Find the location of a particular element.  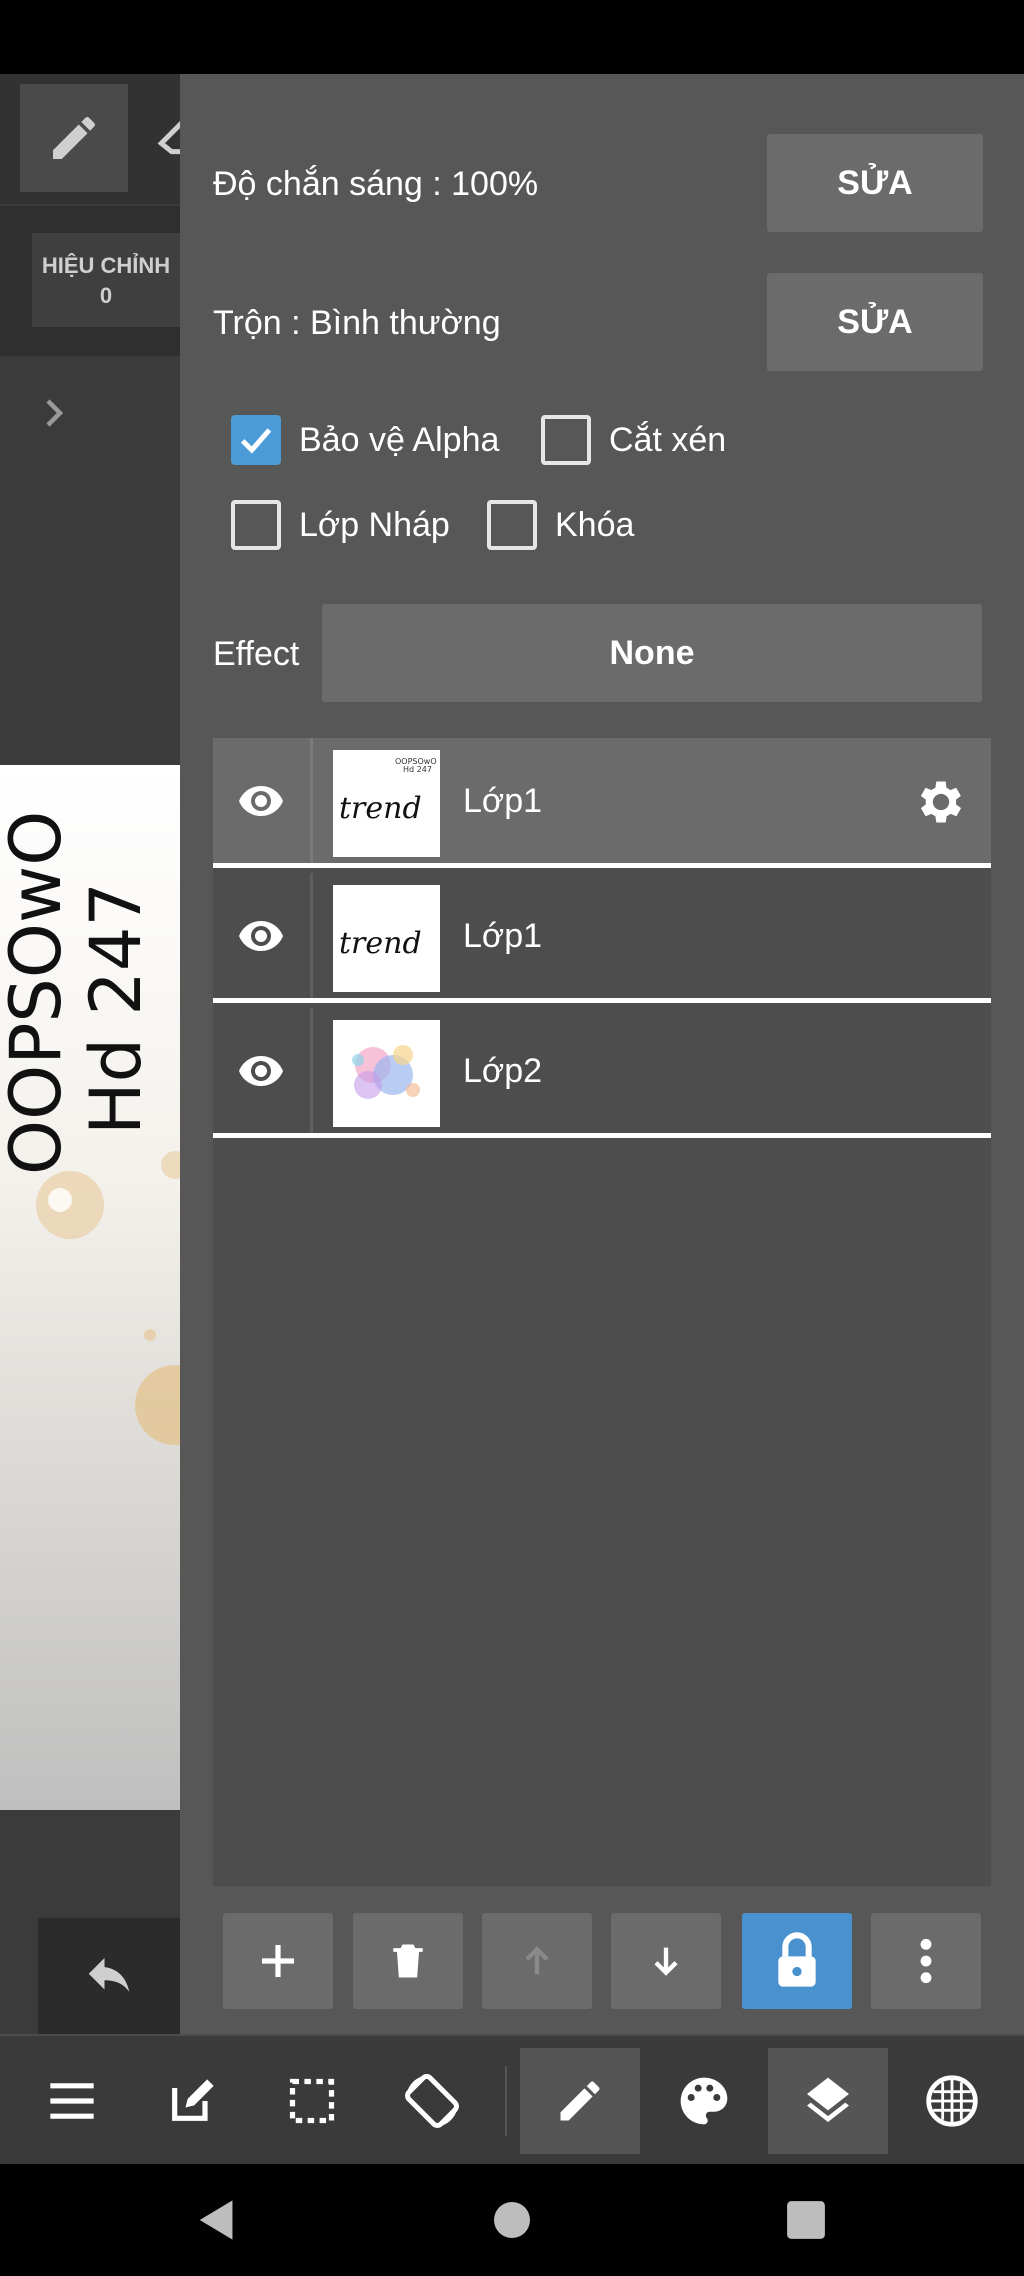

canvas-artwork: OOPSOwO Hd 247 is located at coordinates (90, 1128).